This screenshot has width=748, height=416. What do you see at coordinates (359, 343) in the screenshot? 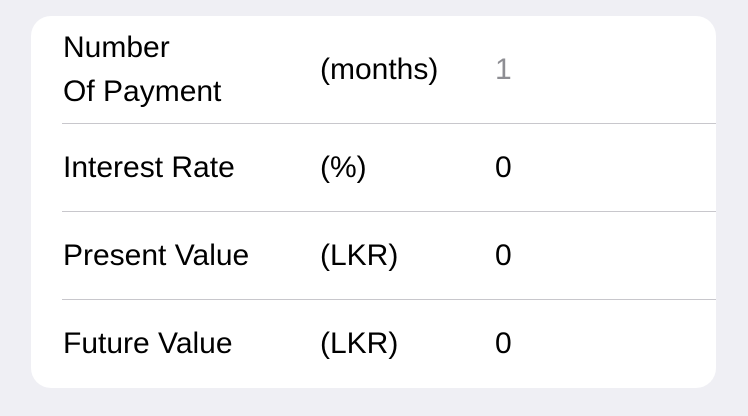
I see `future-value-unit: (LKR)` at bounding box center [359, 343].